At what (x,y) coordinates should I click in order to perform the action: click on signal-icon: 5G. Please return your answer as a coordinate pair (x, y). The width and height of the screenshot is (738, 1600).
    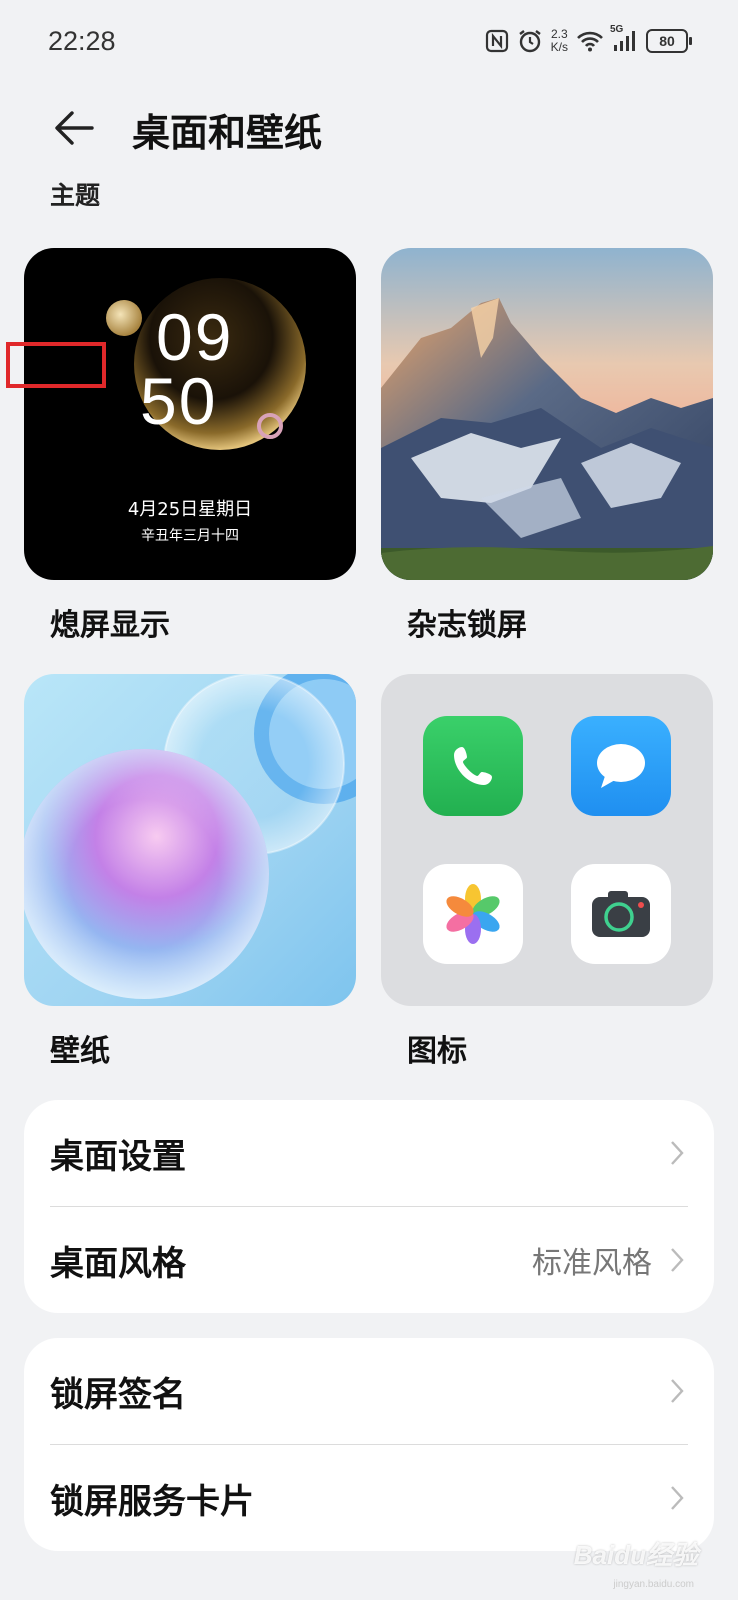
    Looking at the image, I should click on (624, 38).